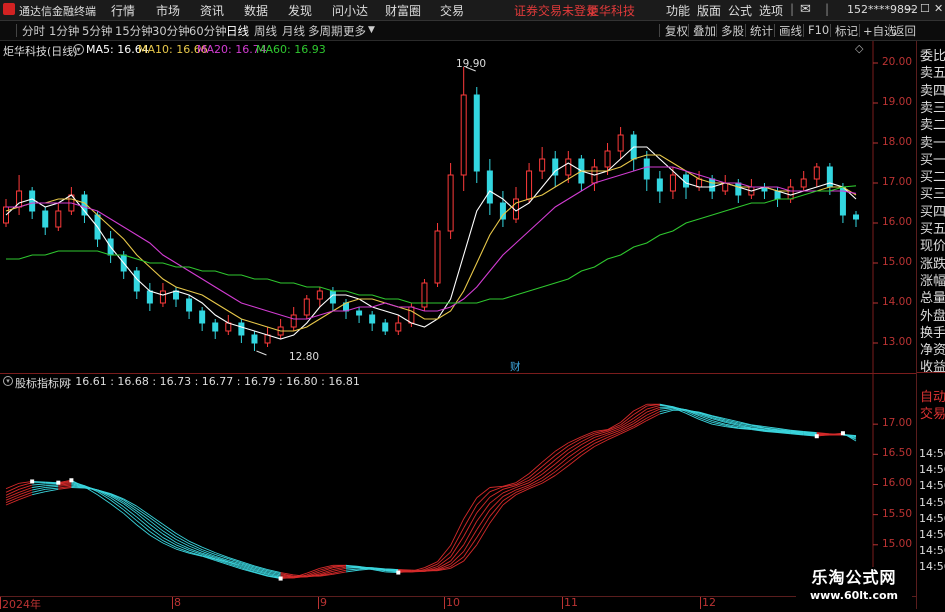 The height and width of the screenshot is (612, 945). What do you see at coordinates (896, 102) in the screenshot?
I see `y-tick-label: 19.00` at bounding box center [896, 102].